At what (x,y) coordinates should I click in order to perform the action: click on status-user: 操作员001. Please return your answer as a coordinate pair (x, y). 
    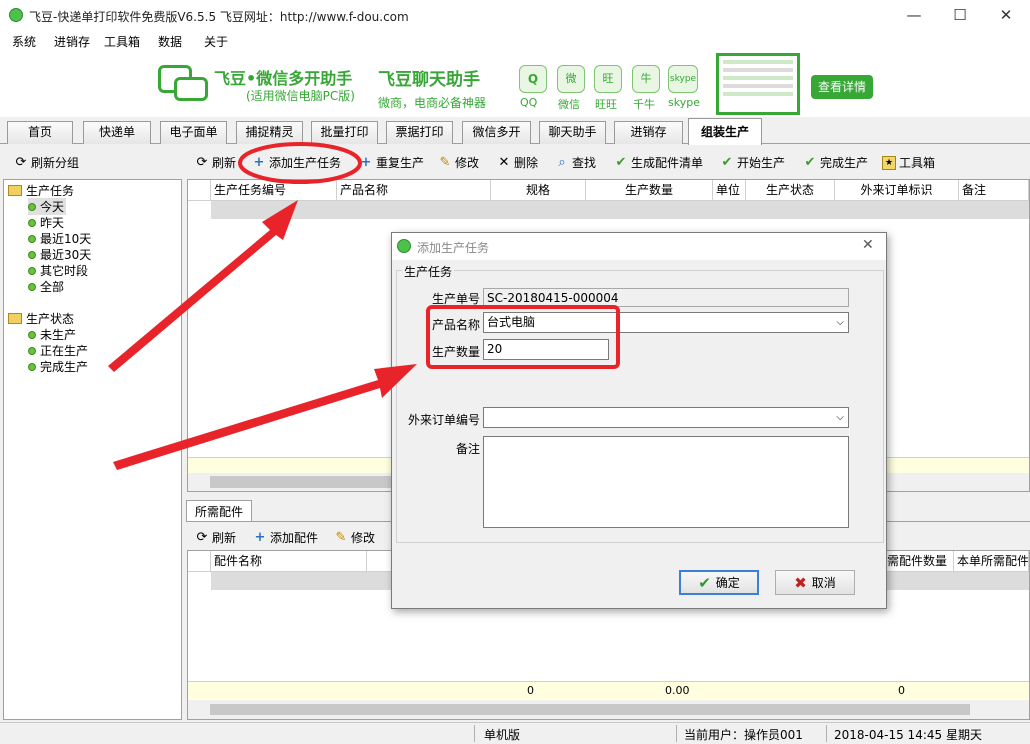
    Looking at the image, I should click on (773, 735).